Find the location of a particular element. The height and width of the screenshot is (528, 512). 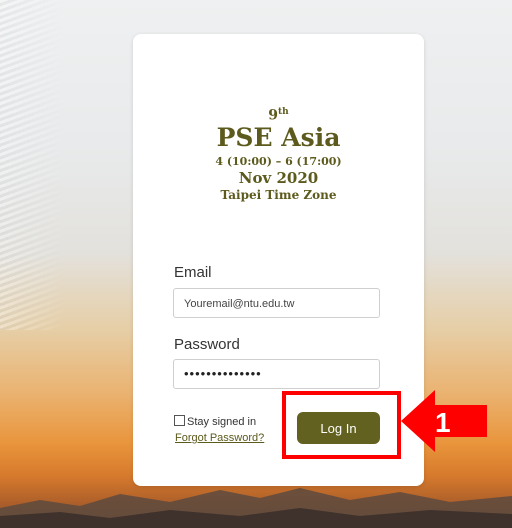

email-field: Youremail@ntu.edu.tw is located at coordinates (276, 303).